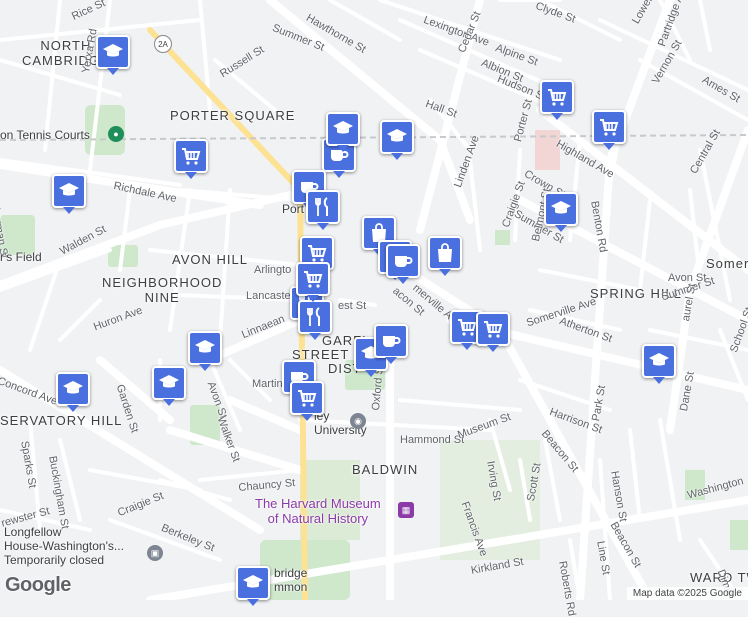  I want to click on poi-label-porter-partial: Port, so click(293, 209).